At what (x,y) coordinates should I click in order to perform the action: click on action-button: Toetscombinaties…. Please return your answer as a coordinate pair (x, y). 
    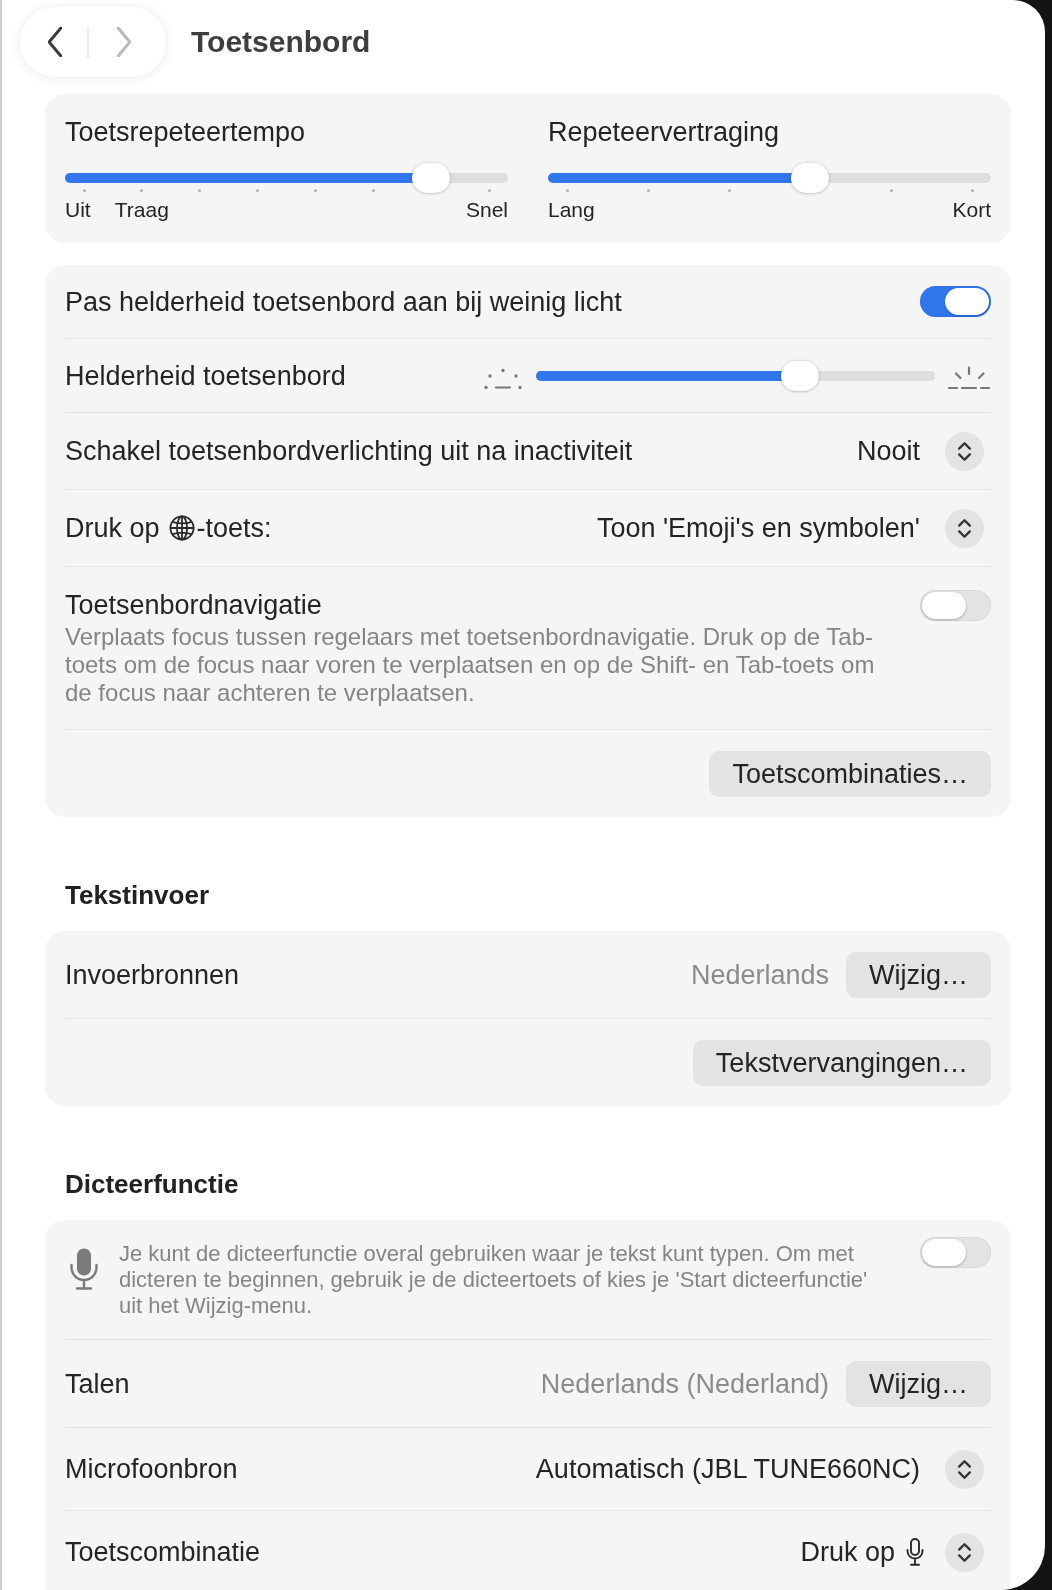
    Looking at the image, I should click on (850, 774).